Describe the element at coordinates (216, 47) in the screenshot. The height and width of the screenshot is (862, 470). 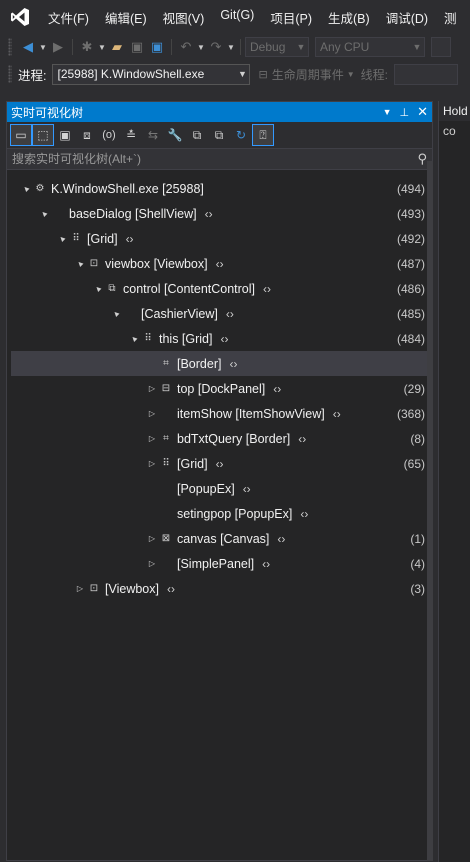
I see `redo-icon: ↷` at that location.